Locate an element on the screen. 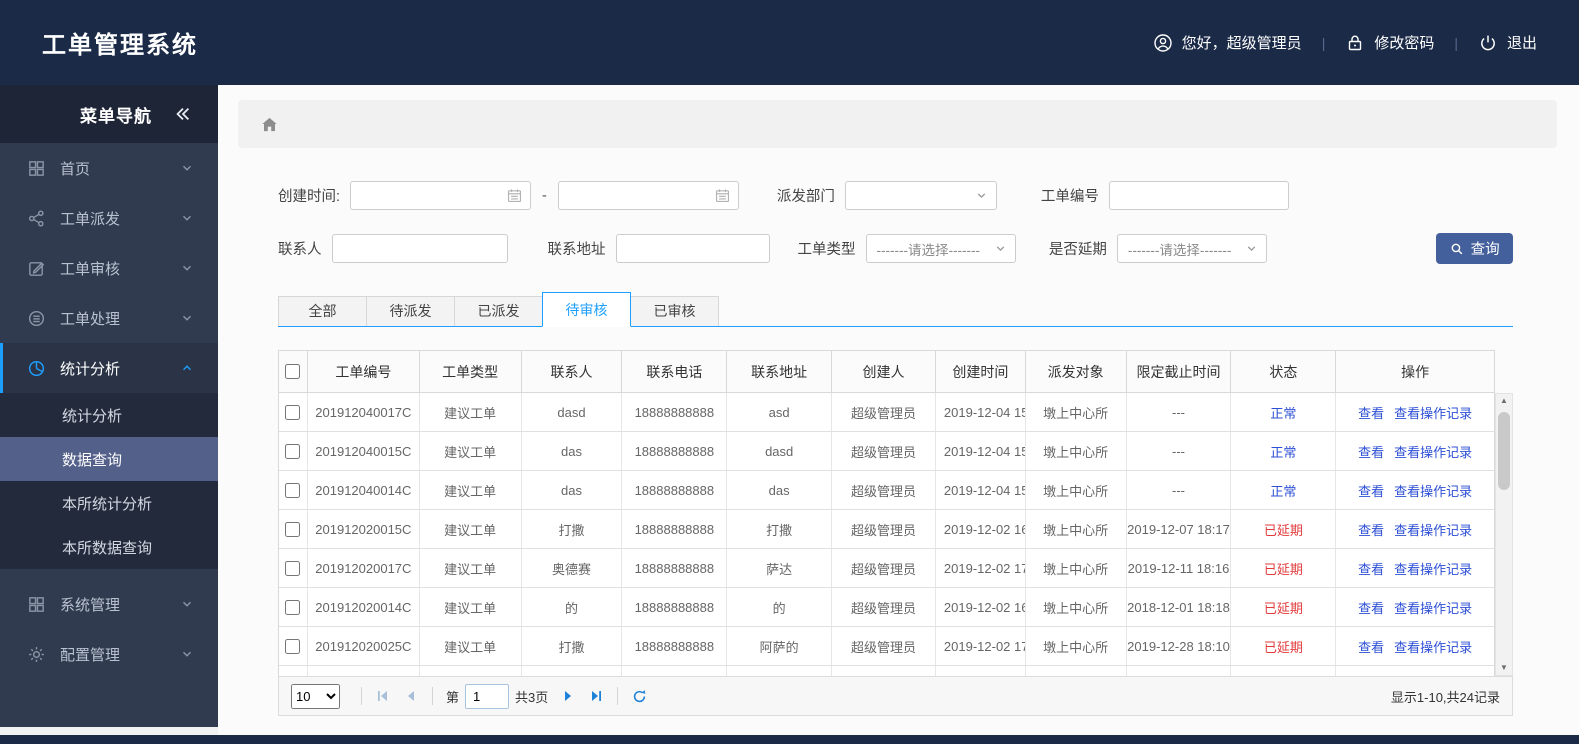 Image resolution: width=1579 pixels, height=744 pixels. submenu-item-local-statistics: 本所统计分析 is located at coordinates (109, 503).